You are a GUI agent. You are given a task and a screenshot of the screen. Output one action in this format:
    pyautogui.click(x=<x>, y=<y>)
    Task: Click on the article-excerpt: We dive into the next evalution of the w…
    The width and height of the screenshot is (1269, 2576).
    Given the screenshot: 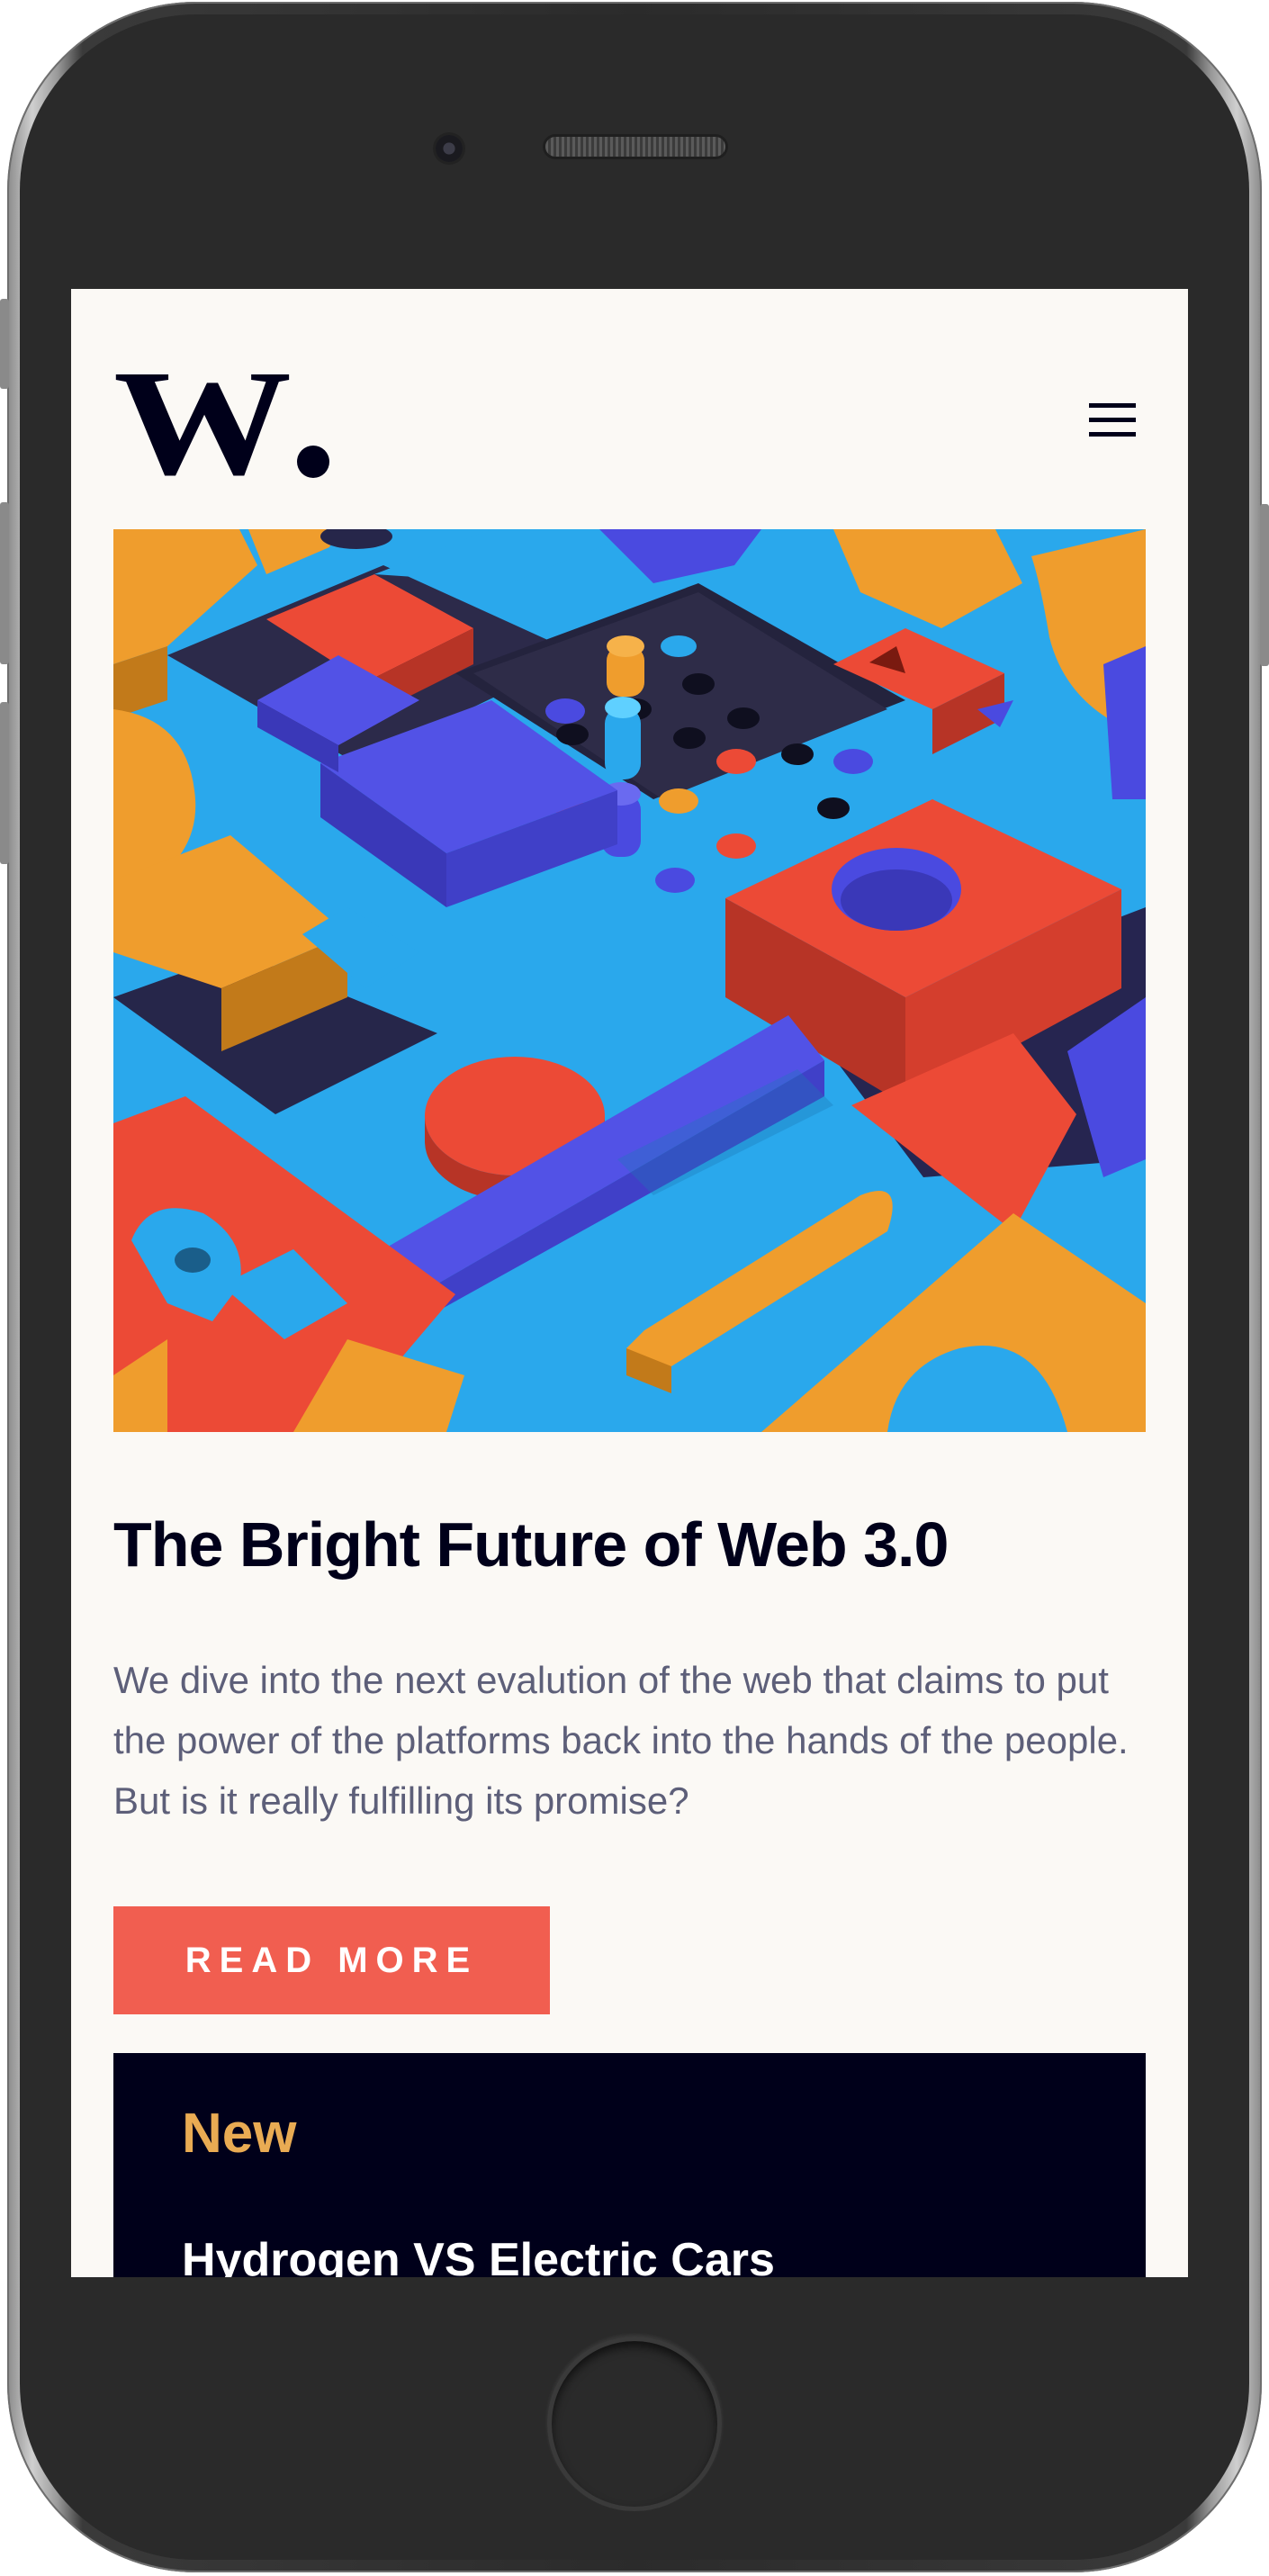 What is the action you would take?
    pyautogui.click(x=621, y=1740)
    